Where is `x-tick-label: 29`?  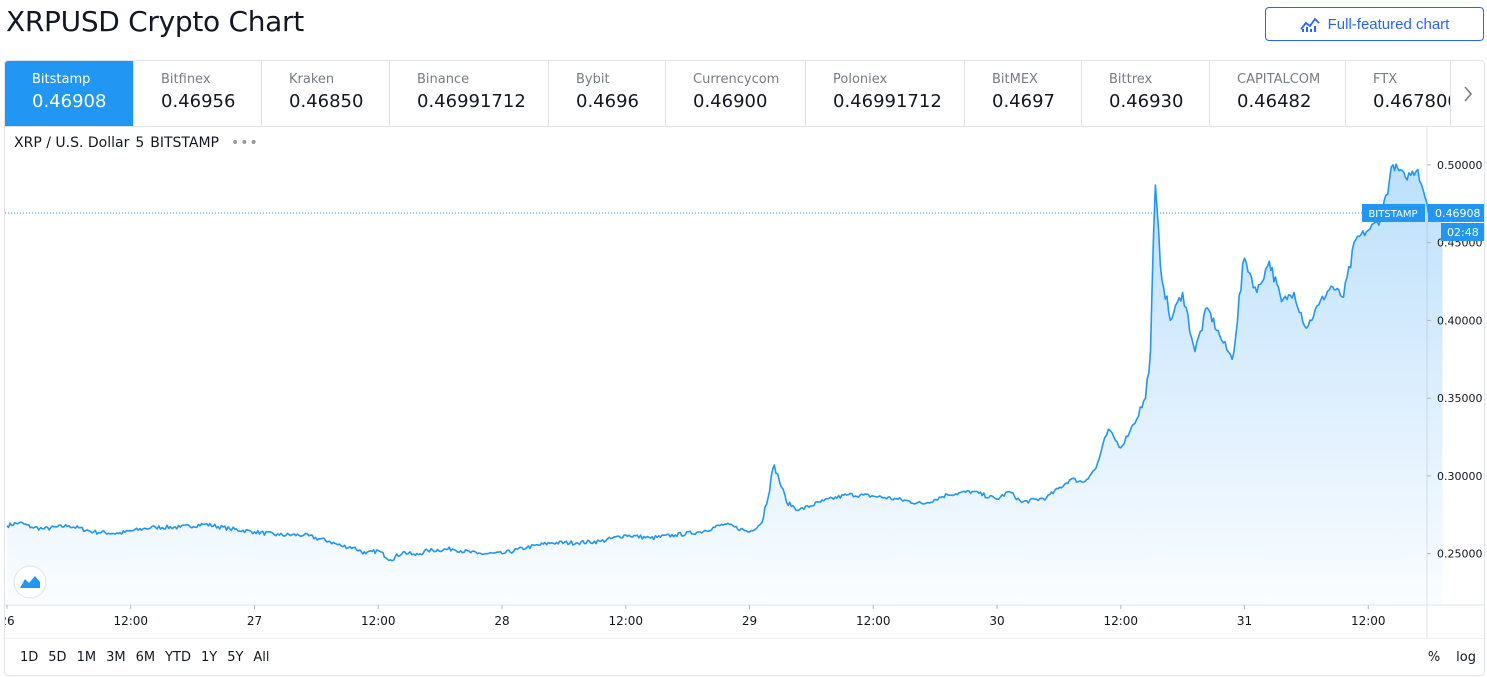 x-tick-label: 29 is located at coordinates (749, 621).